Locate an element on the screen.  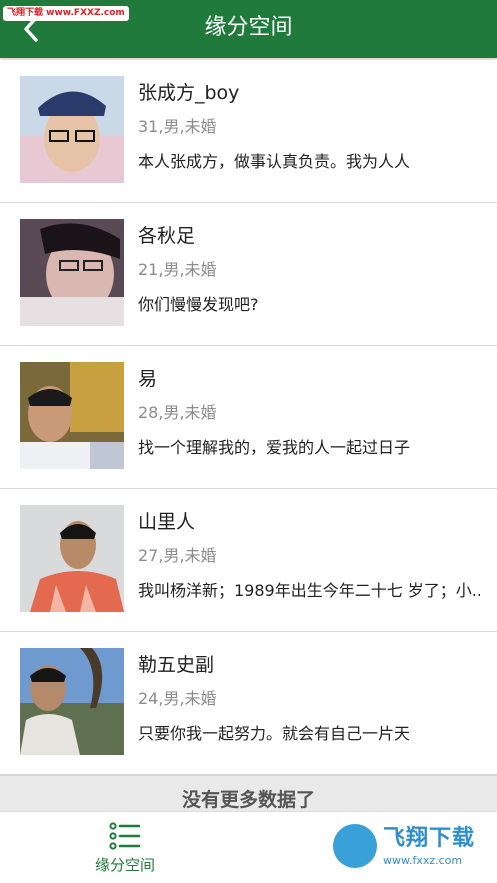
profile-name: 各秋足 is located at coordinates (167, 236).